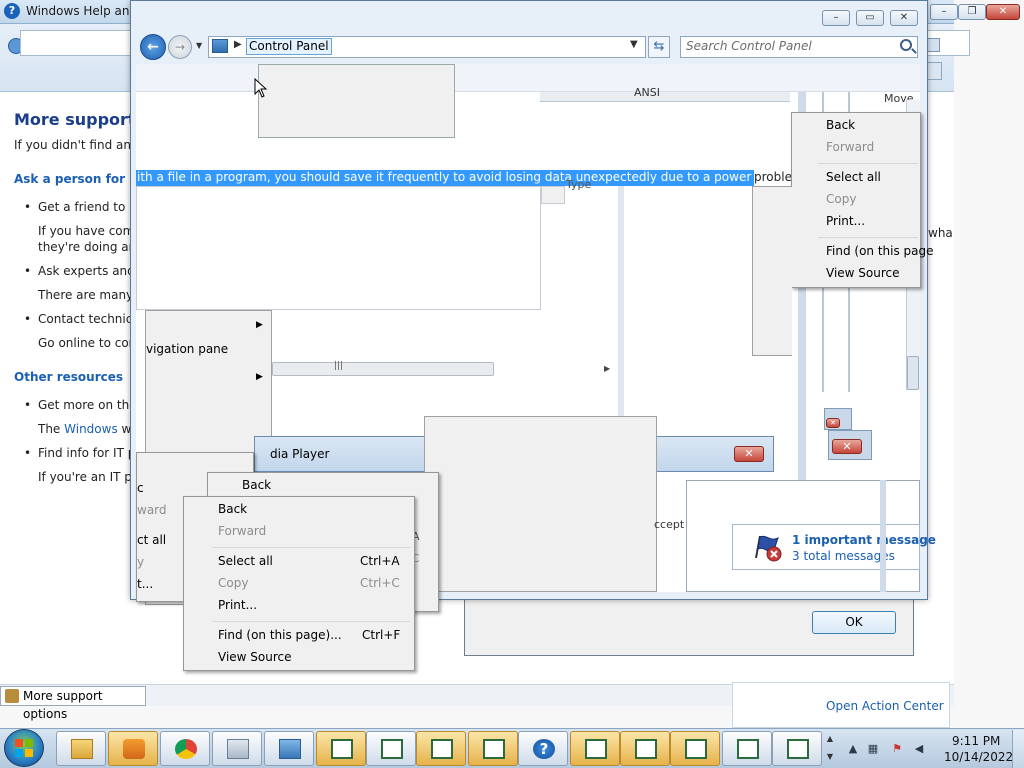 The width and height of the screenshot is (1024, 768). I want to click on start-button, so click(24, 748).